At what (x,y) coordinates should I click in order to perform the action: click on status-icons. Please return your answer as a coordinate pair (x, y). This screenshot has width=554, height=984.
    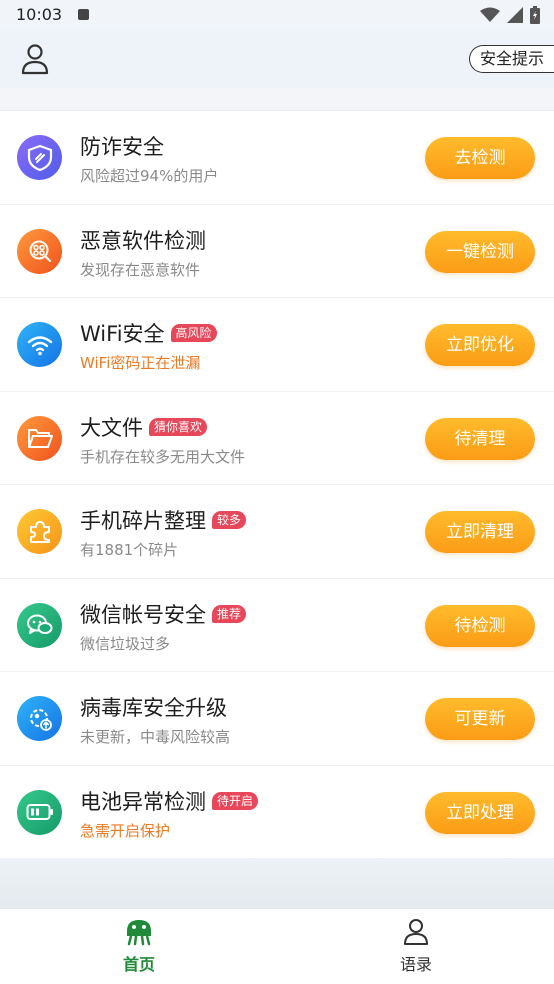
    Looking at the image, I should click on (510, 15).